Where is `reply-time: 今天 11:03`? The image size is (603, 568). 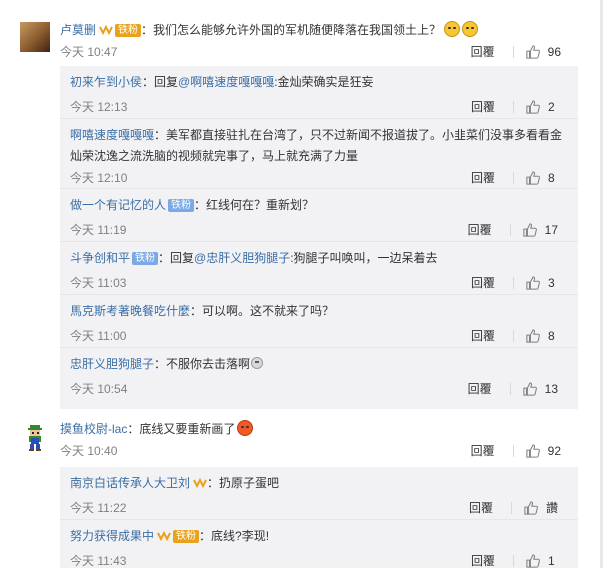
reply-time: 今天 11:03 is located at coordinates (98, 283).